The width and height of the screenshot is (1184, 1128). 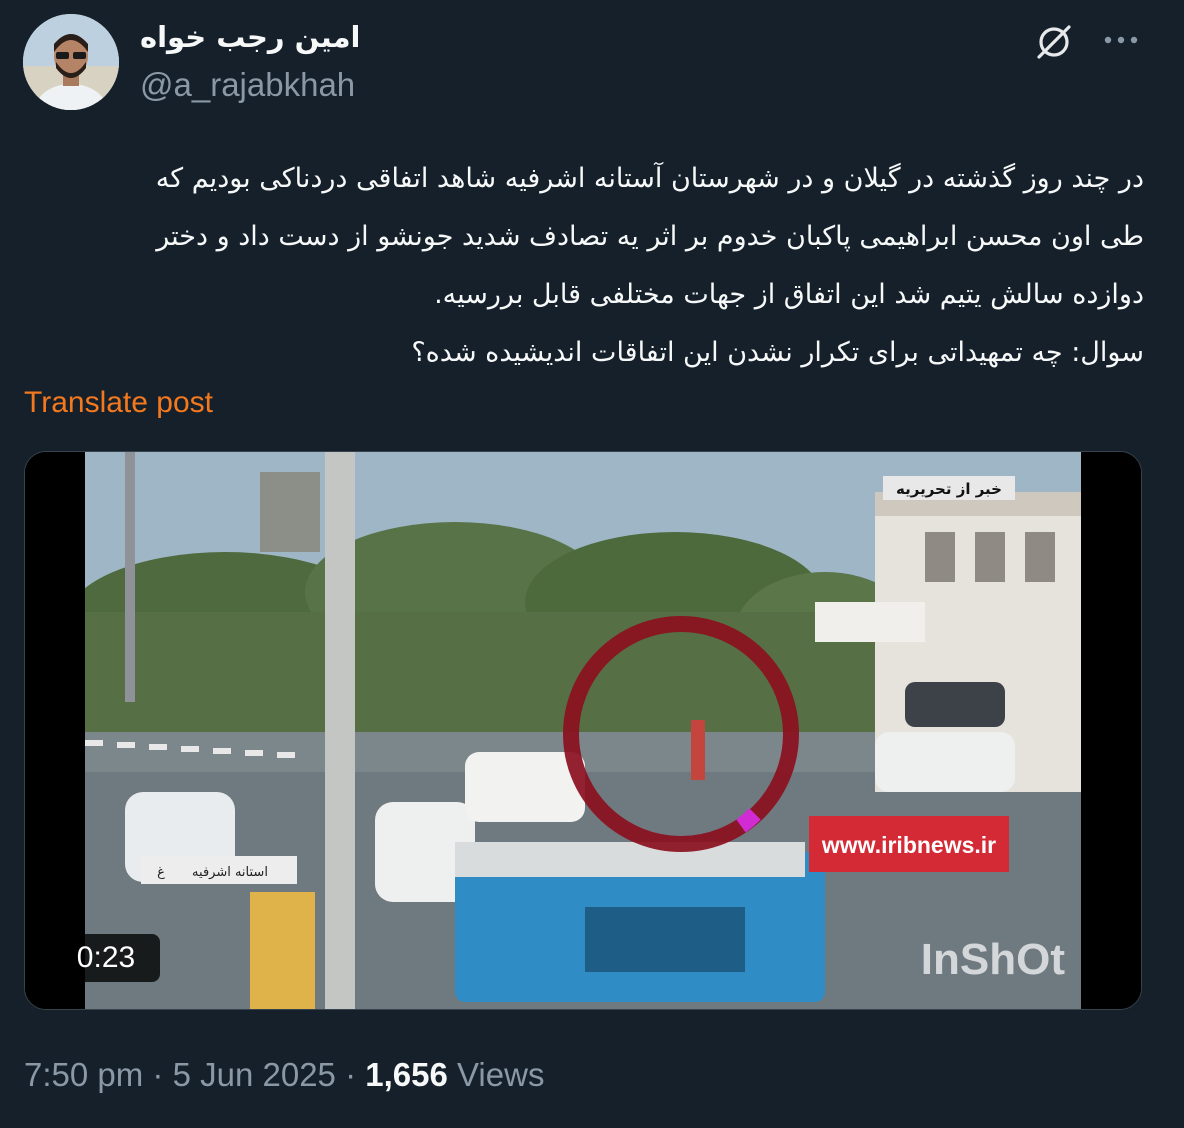 What do you see at coordinates (406, 1074) in the screenshot?
I see `views-count: 1,656` at bounding box center [406, 1074].